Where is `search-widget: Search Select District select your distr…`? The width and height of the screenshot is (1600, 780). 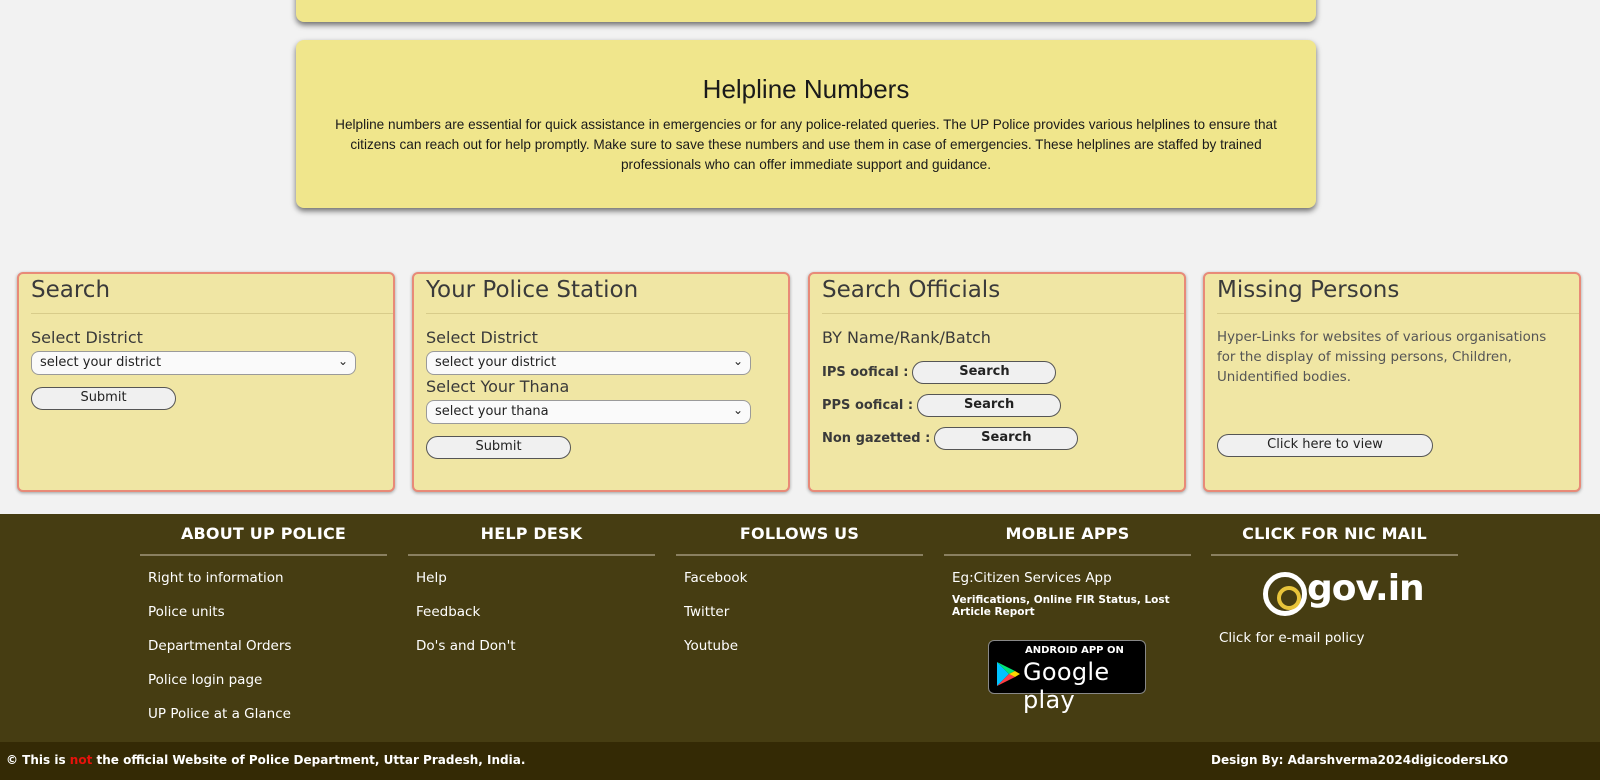 search-widget: Search Select District select your distr… is located at coordinates (206, 382).